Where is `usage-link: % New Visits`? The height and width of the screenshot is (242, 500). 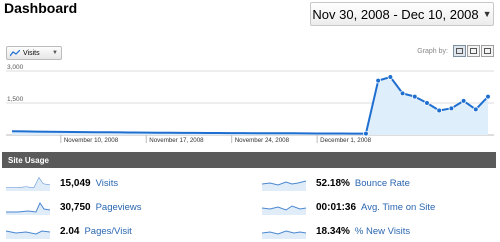
usage-link: % New Visits is located at coordinates (382, 231).